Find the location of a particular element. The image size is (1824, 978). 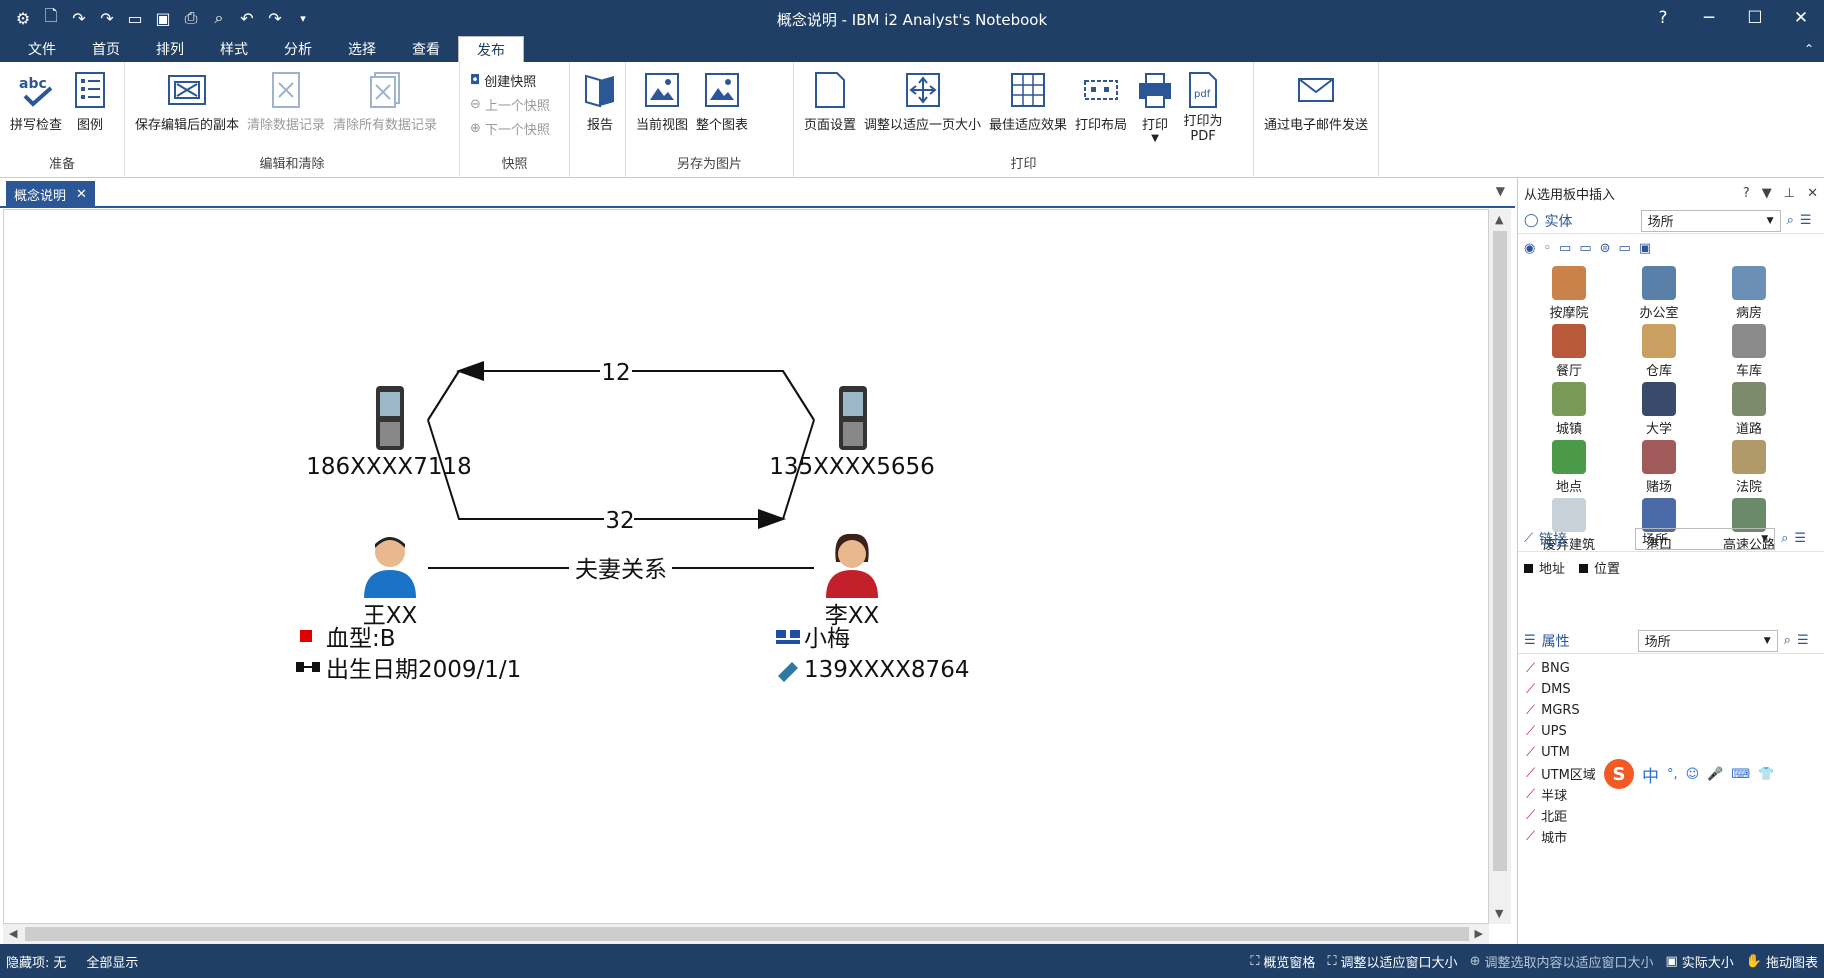

circle-style-icon: ◦ is located at coordinates (1547, 248).